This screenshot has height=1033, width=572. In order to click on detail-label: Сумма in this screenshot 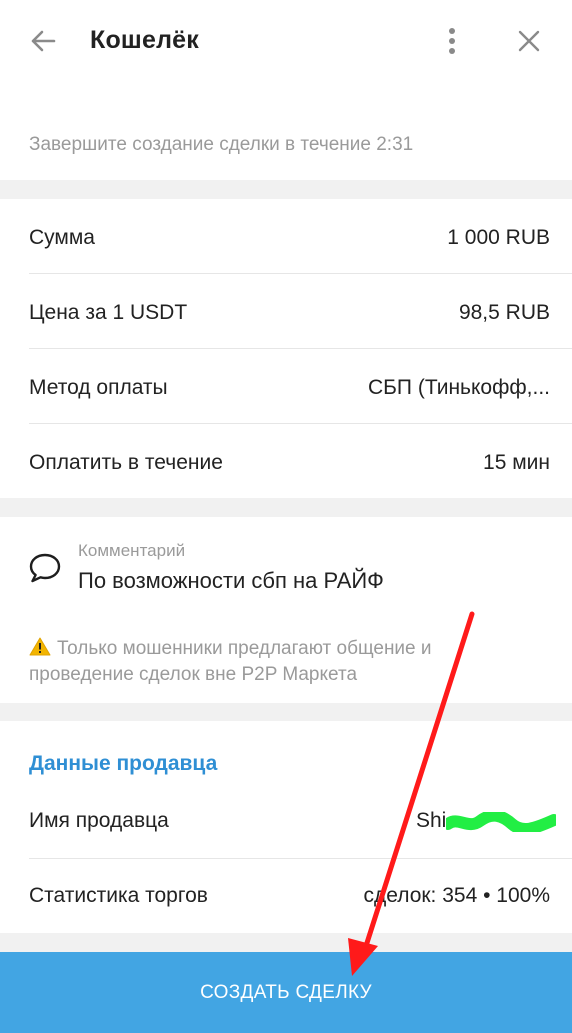, I will do `click(62, 237)`.